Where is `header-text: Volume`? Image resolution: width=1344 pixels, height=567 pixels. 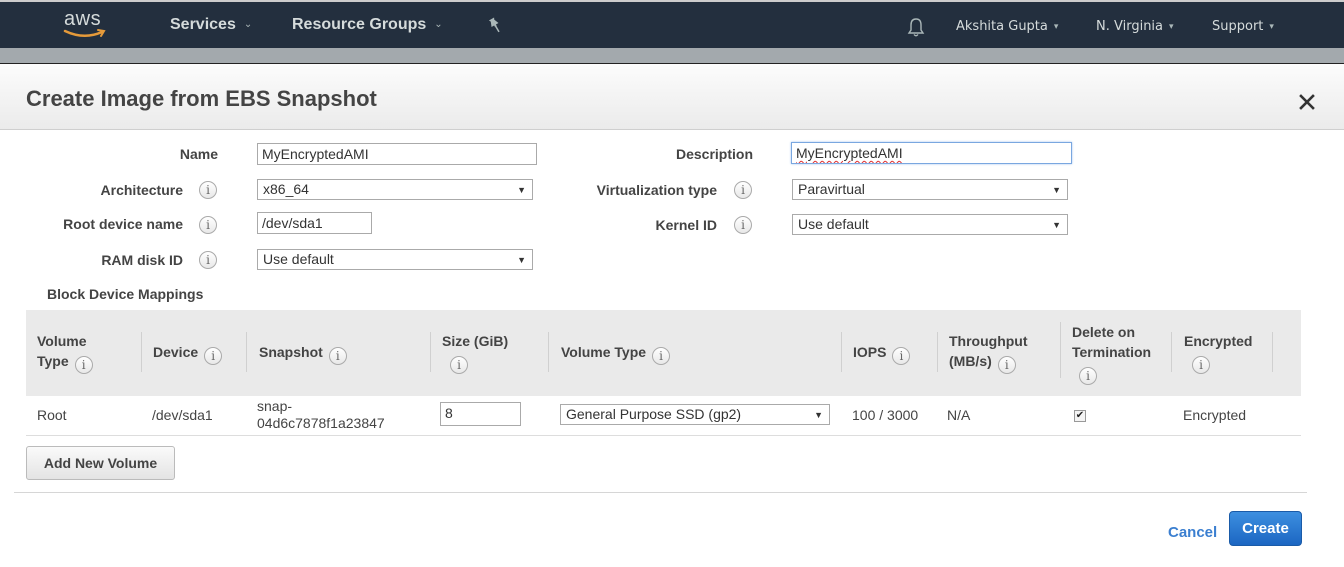 header-text: Volume is located at coordinates (62, 341).